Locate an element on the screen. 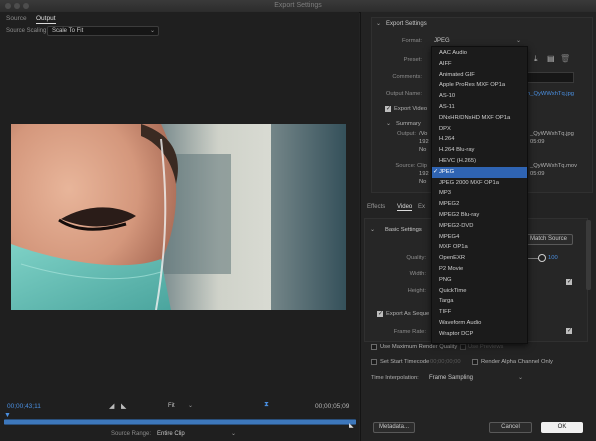  output-name-link: n_QyWWxhTq.jpg is located at coordinates (550, 94).